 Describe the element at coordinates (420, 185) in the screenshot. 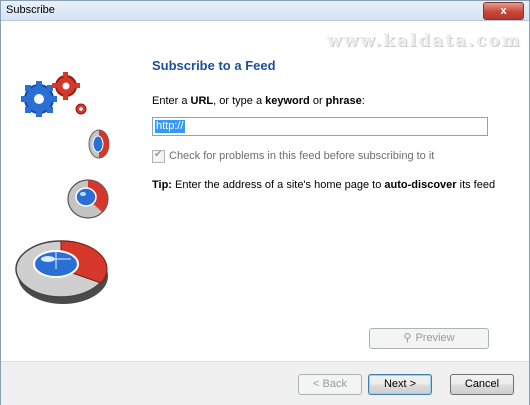

I see `tip-emphasis: auto-discover` at that location.